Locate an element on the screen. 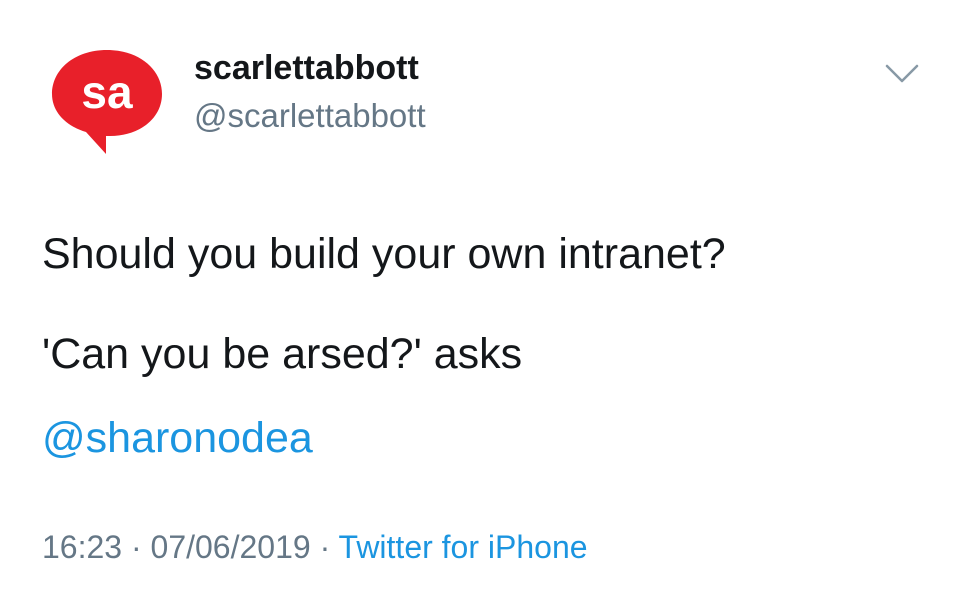 The height and width of the screenshot is (606, 960). tweet-text-line-2: 'Can you be arsed?' asks is located at coordinates (282, 354).